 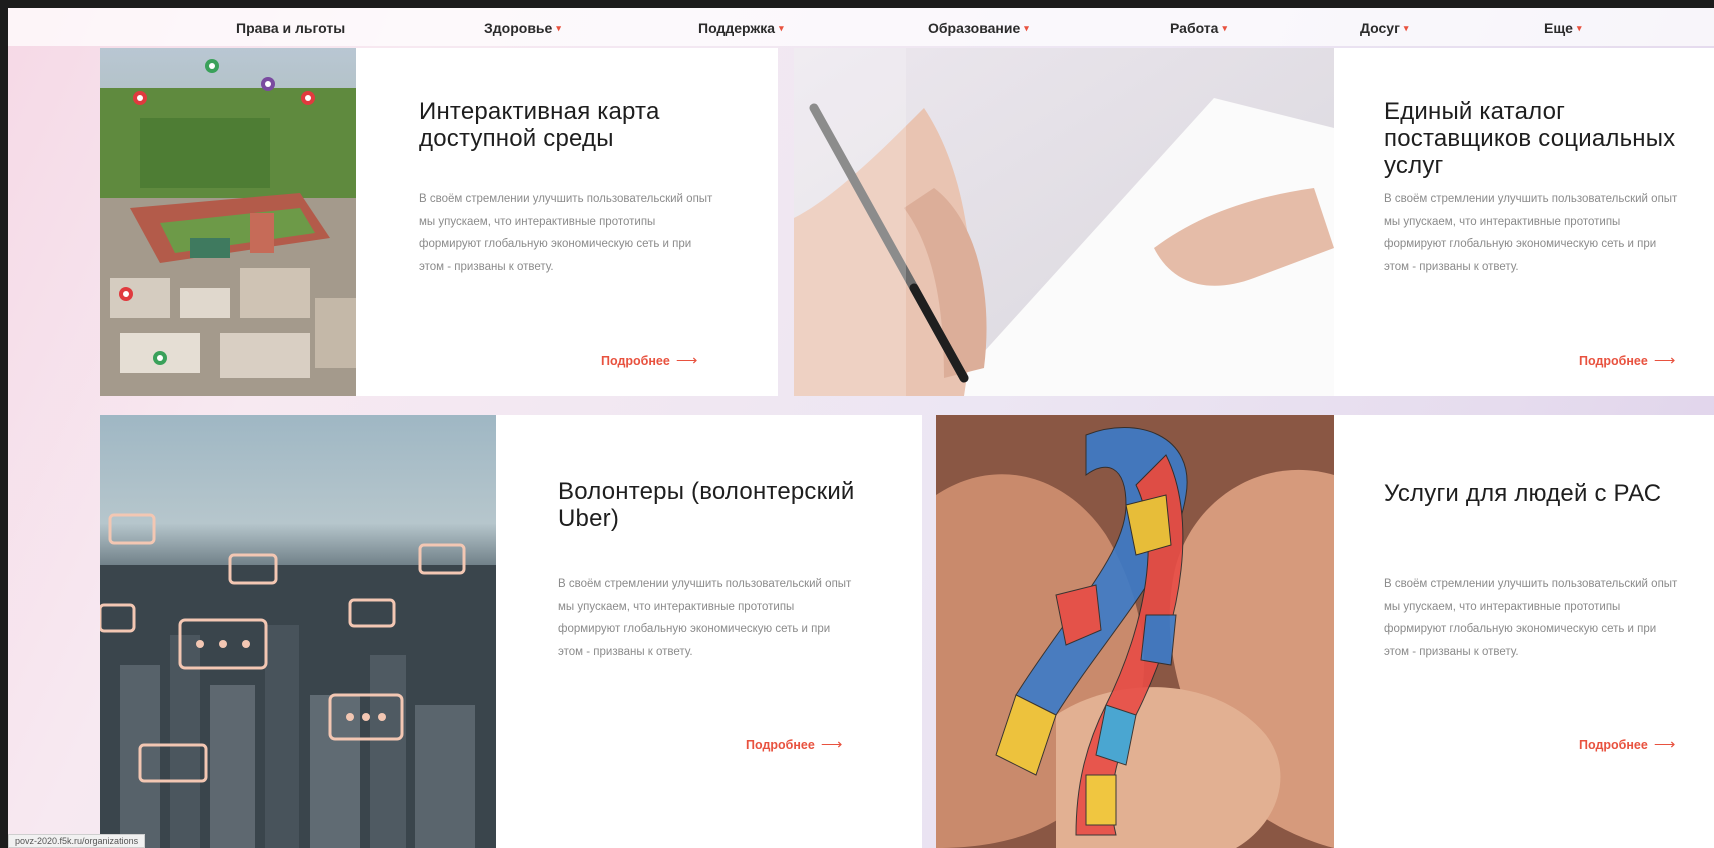 I want to click on nav-item-rights: Права и льготы, so click(x=290, y=28).